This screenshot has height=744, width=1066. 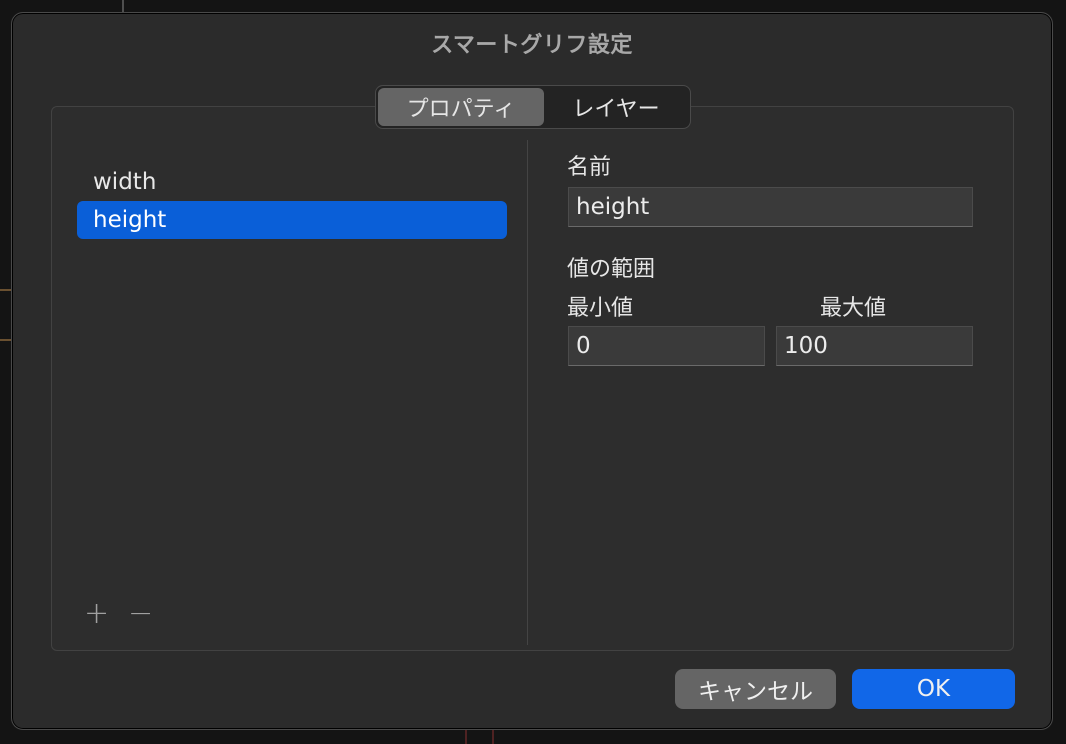 What do you see at coordinates (874, 346) in the screenshot?
I see `max-value-field: 100` at bounding box center [874, 346].